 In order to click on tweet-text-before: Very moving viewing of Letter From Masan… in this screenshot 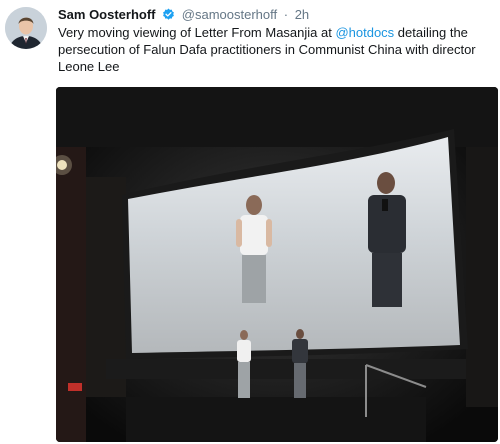, I will do `click(197, 32)`.